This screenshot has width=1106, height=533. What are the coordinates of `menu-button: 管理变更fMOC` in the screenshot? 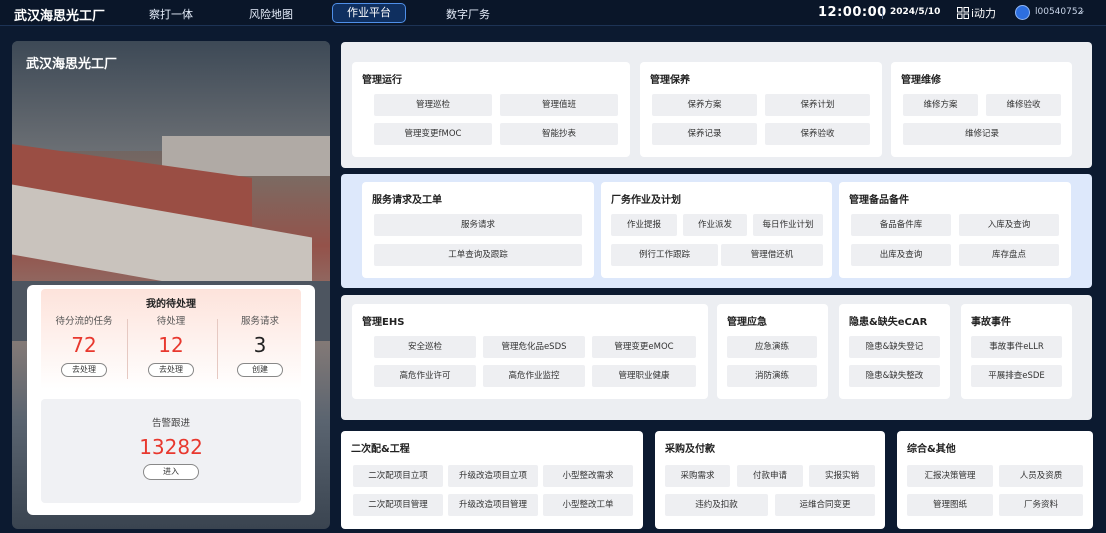 It's located at (433, 134).